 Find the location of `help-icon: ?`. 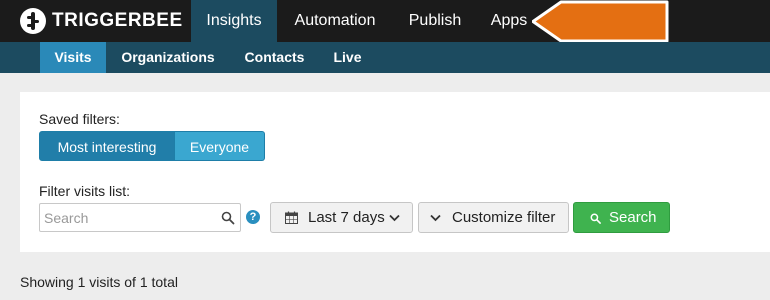

help-icon: ? is located at coordinates (253, 217).